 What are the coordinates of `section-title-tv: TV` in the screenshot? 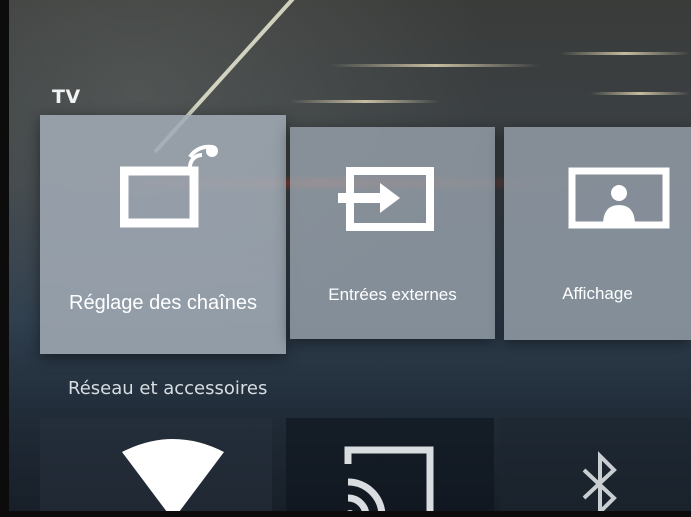 It's located at (66, 97).